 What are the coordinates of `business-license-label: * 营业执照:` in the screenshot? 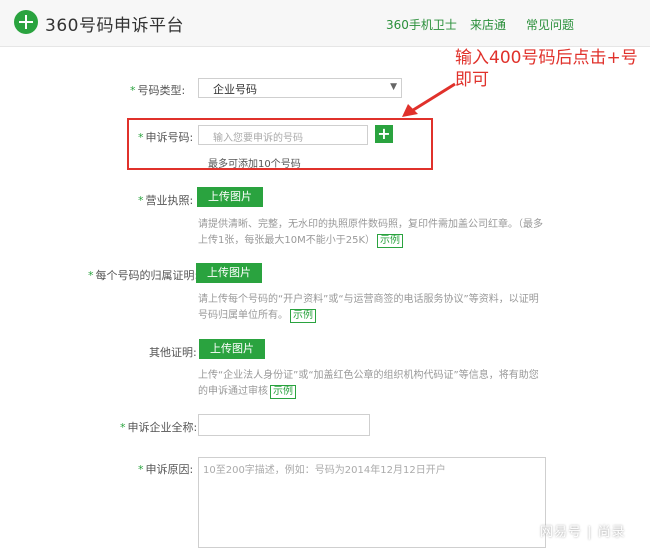 It's located at (166, 200).